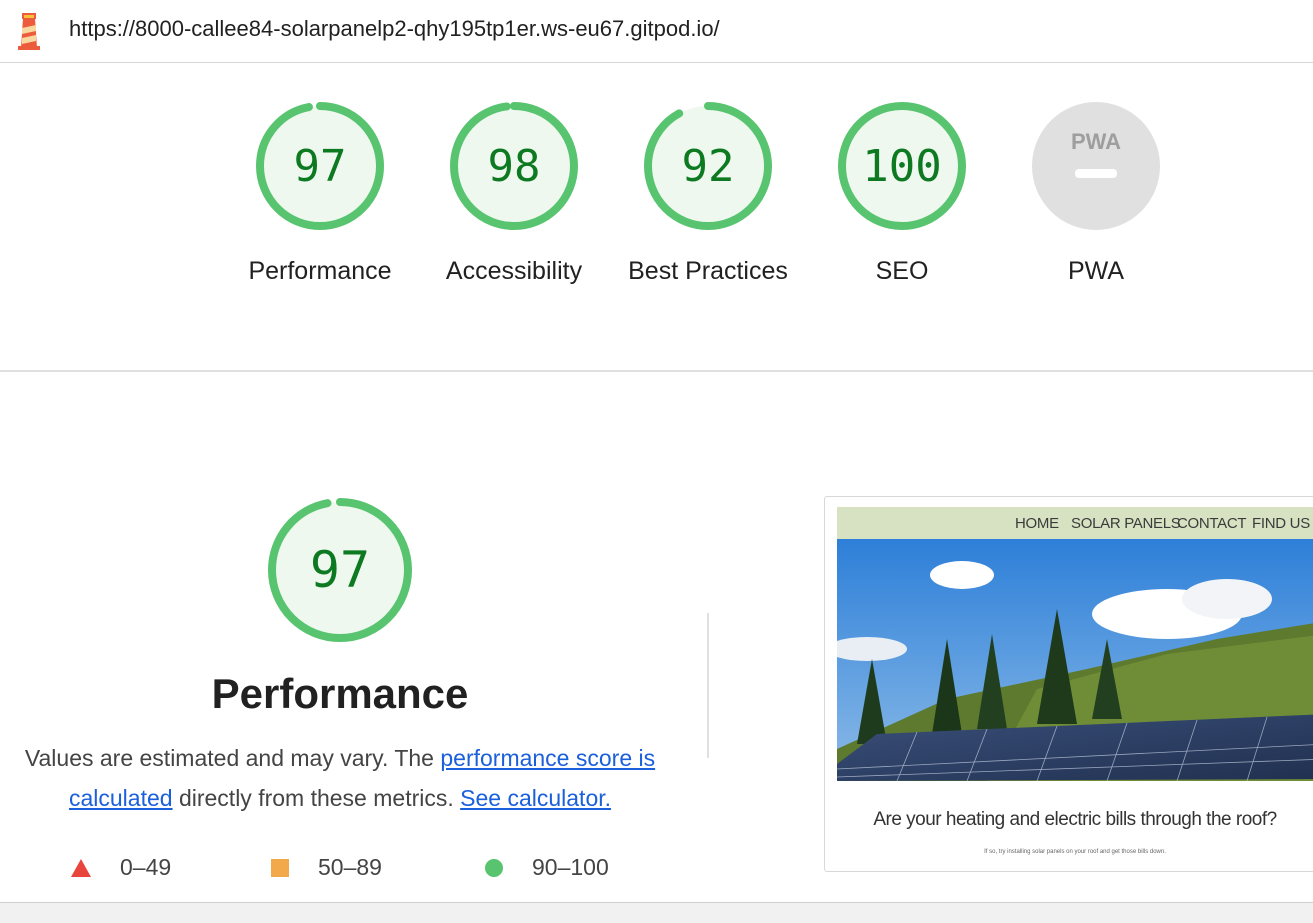  What do you see at coordinates (902, 271) in the screenshot?
I see `gauge-label: SEO` at bounding box center [902, 271].